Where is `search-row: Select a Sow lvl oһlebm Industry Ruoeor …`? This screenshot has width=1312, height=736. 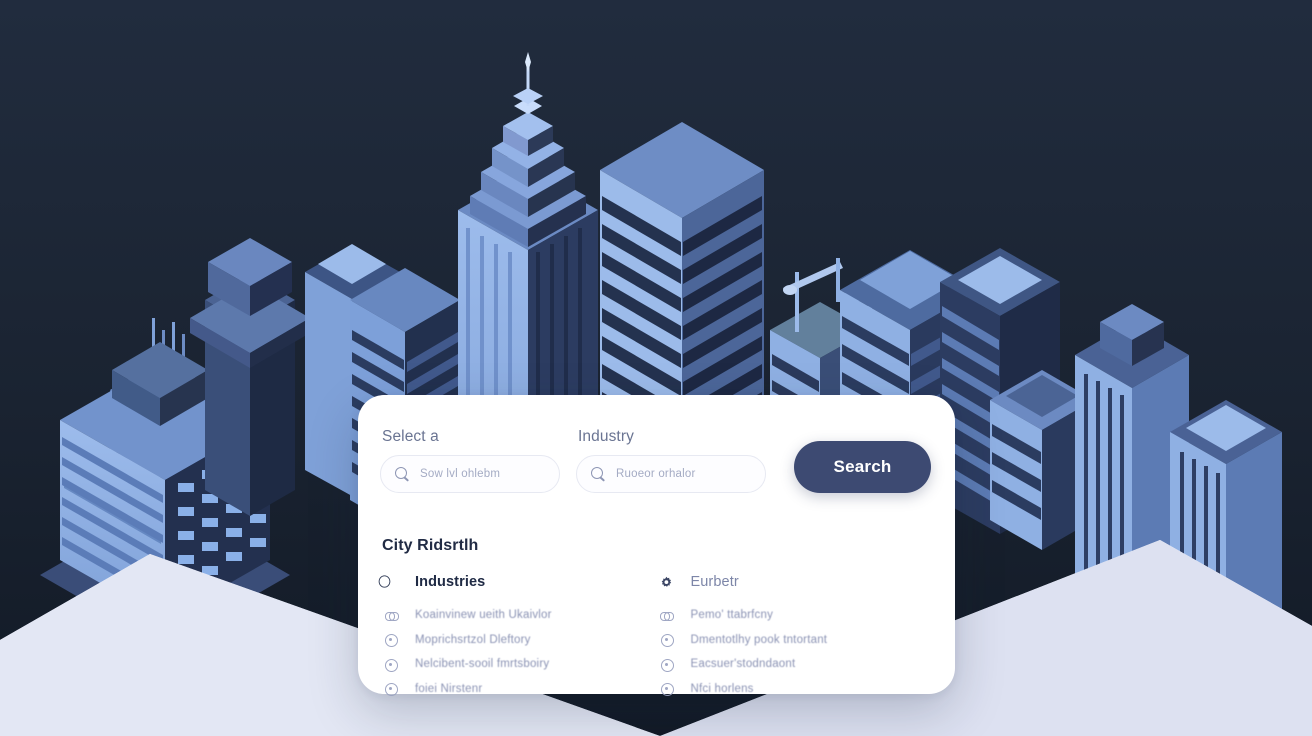
search-row: Select a Sow lvl oһlebm Industry Ruoeor … is located at coordinates (655, 460).